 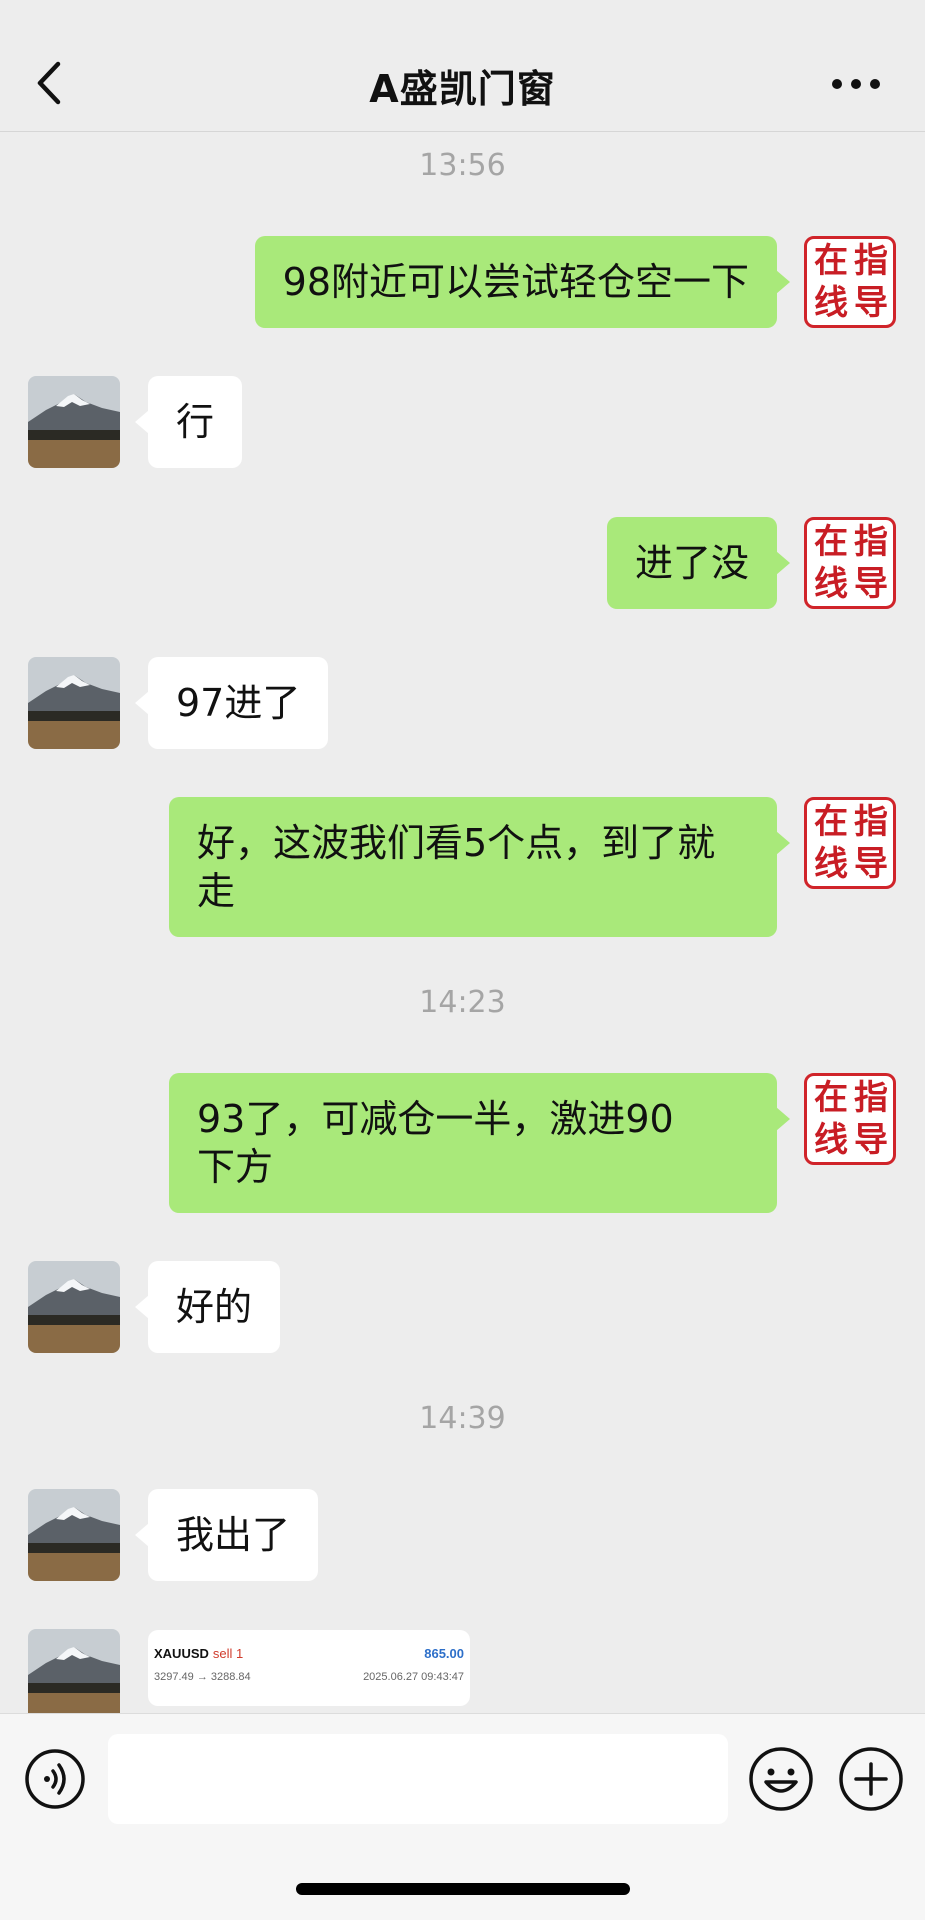 What do you see at coordinates (413, 1677) in the screenshot?
I see `trade-datetime: 2025.06.27 09:43:47` at bounding box center [413, 1677].